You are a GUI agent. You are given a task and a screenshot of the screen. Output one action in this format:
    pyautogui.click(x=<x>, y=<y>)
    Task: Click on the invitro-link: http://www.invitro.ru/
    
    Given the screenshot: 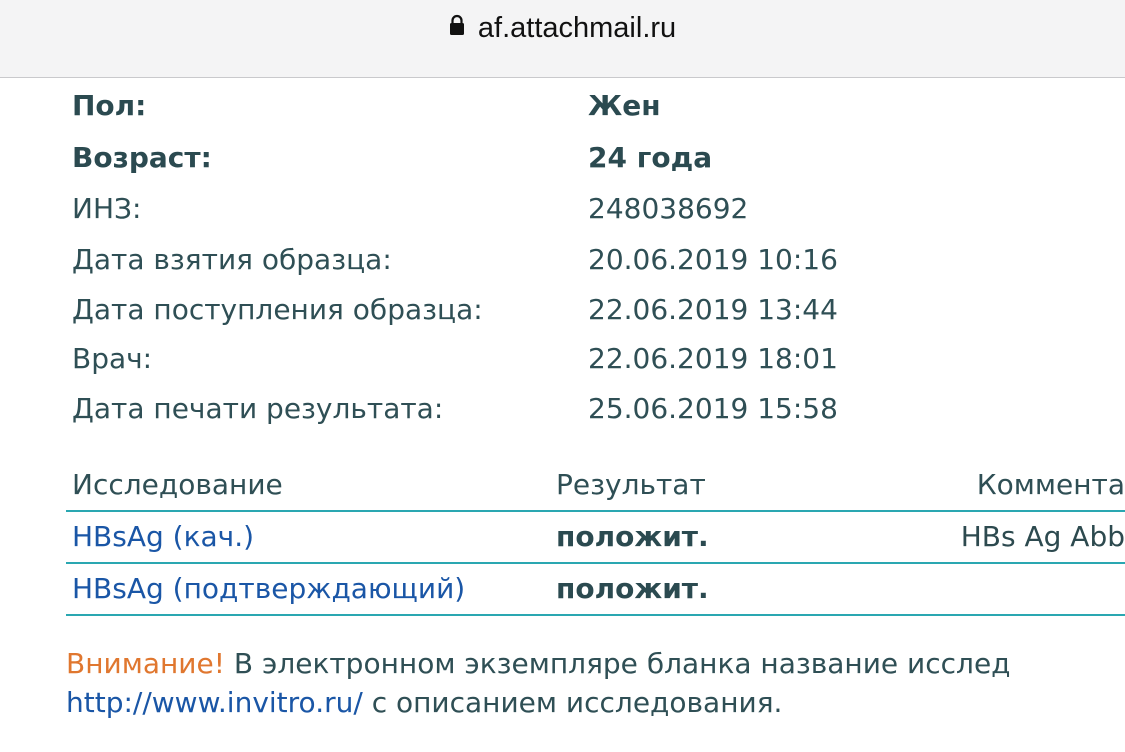 What is the action you would take?
    pyautogui.click(x=214, y=702)
    